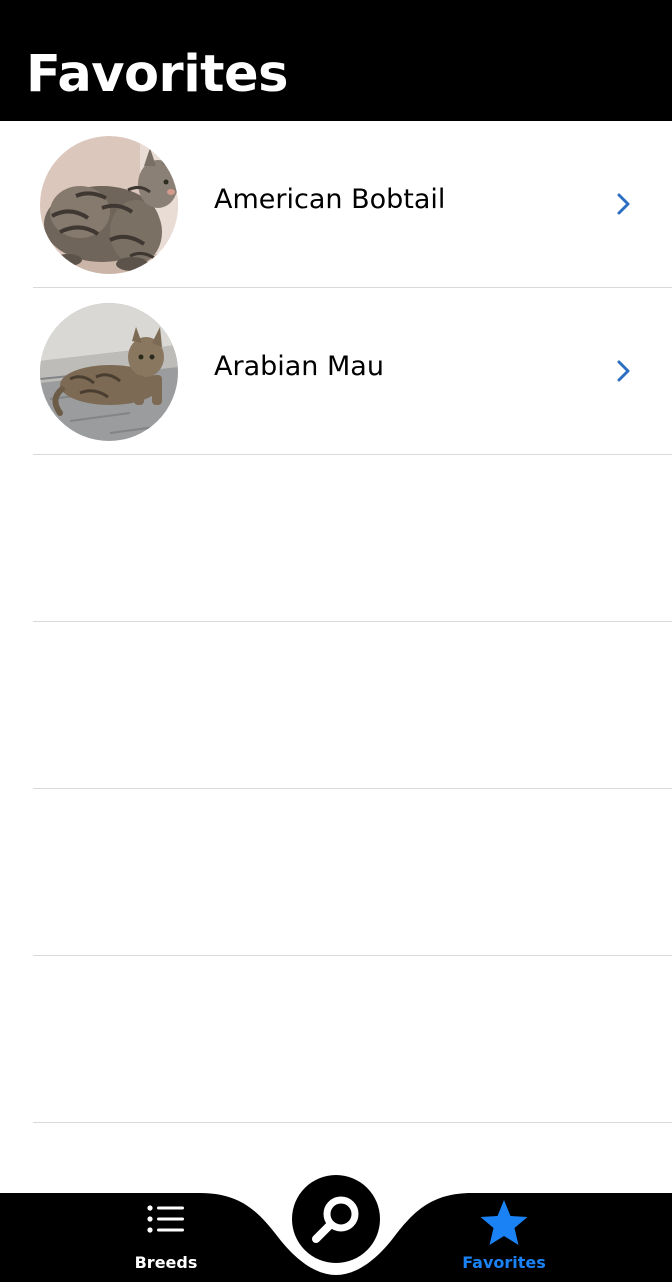  What do you see at coordinates (336, 60) in the screenshot?
I see `navigation-header: Favorites` at bounding box center [336, 60].